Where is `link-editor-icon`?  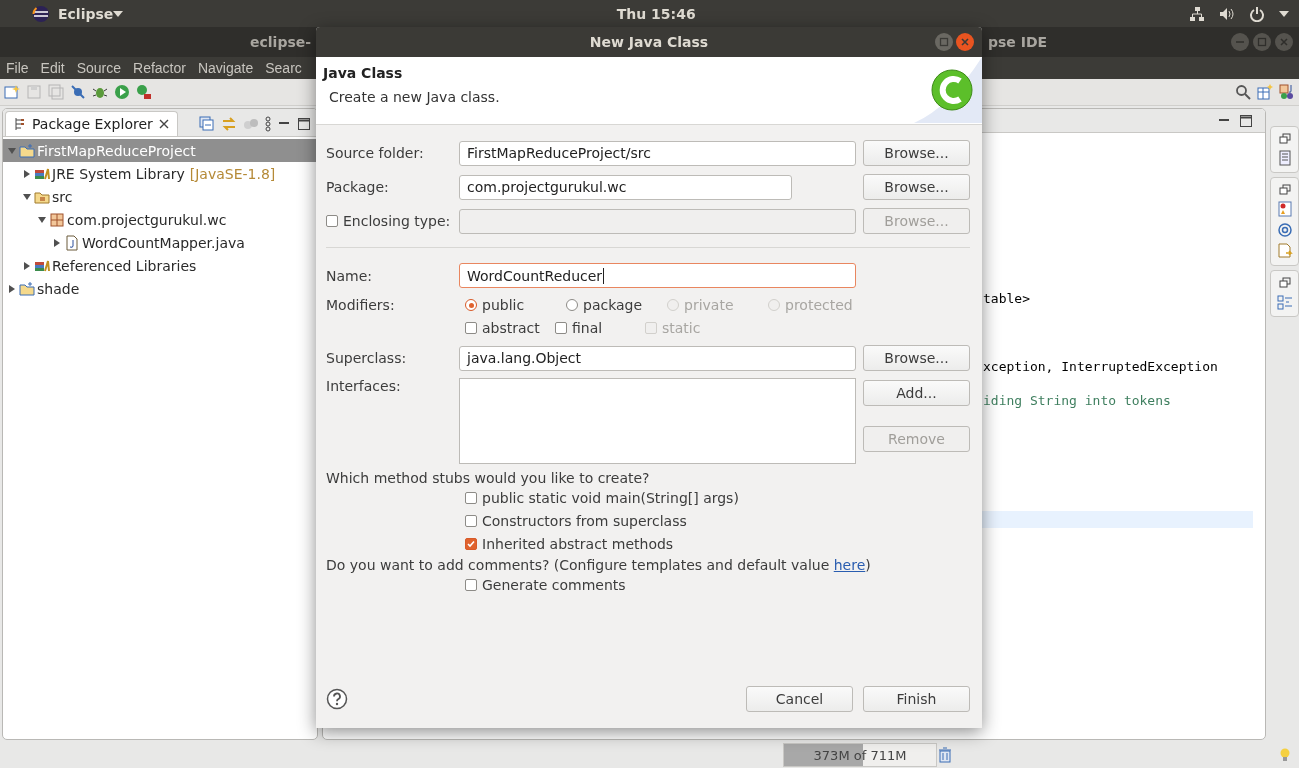 link-editor-icon is located at coordinates (229, 124).